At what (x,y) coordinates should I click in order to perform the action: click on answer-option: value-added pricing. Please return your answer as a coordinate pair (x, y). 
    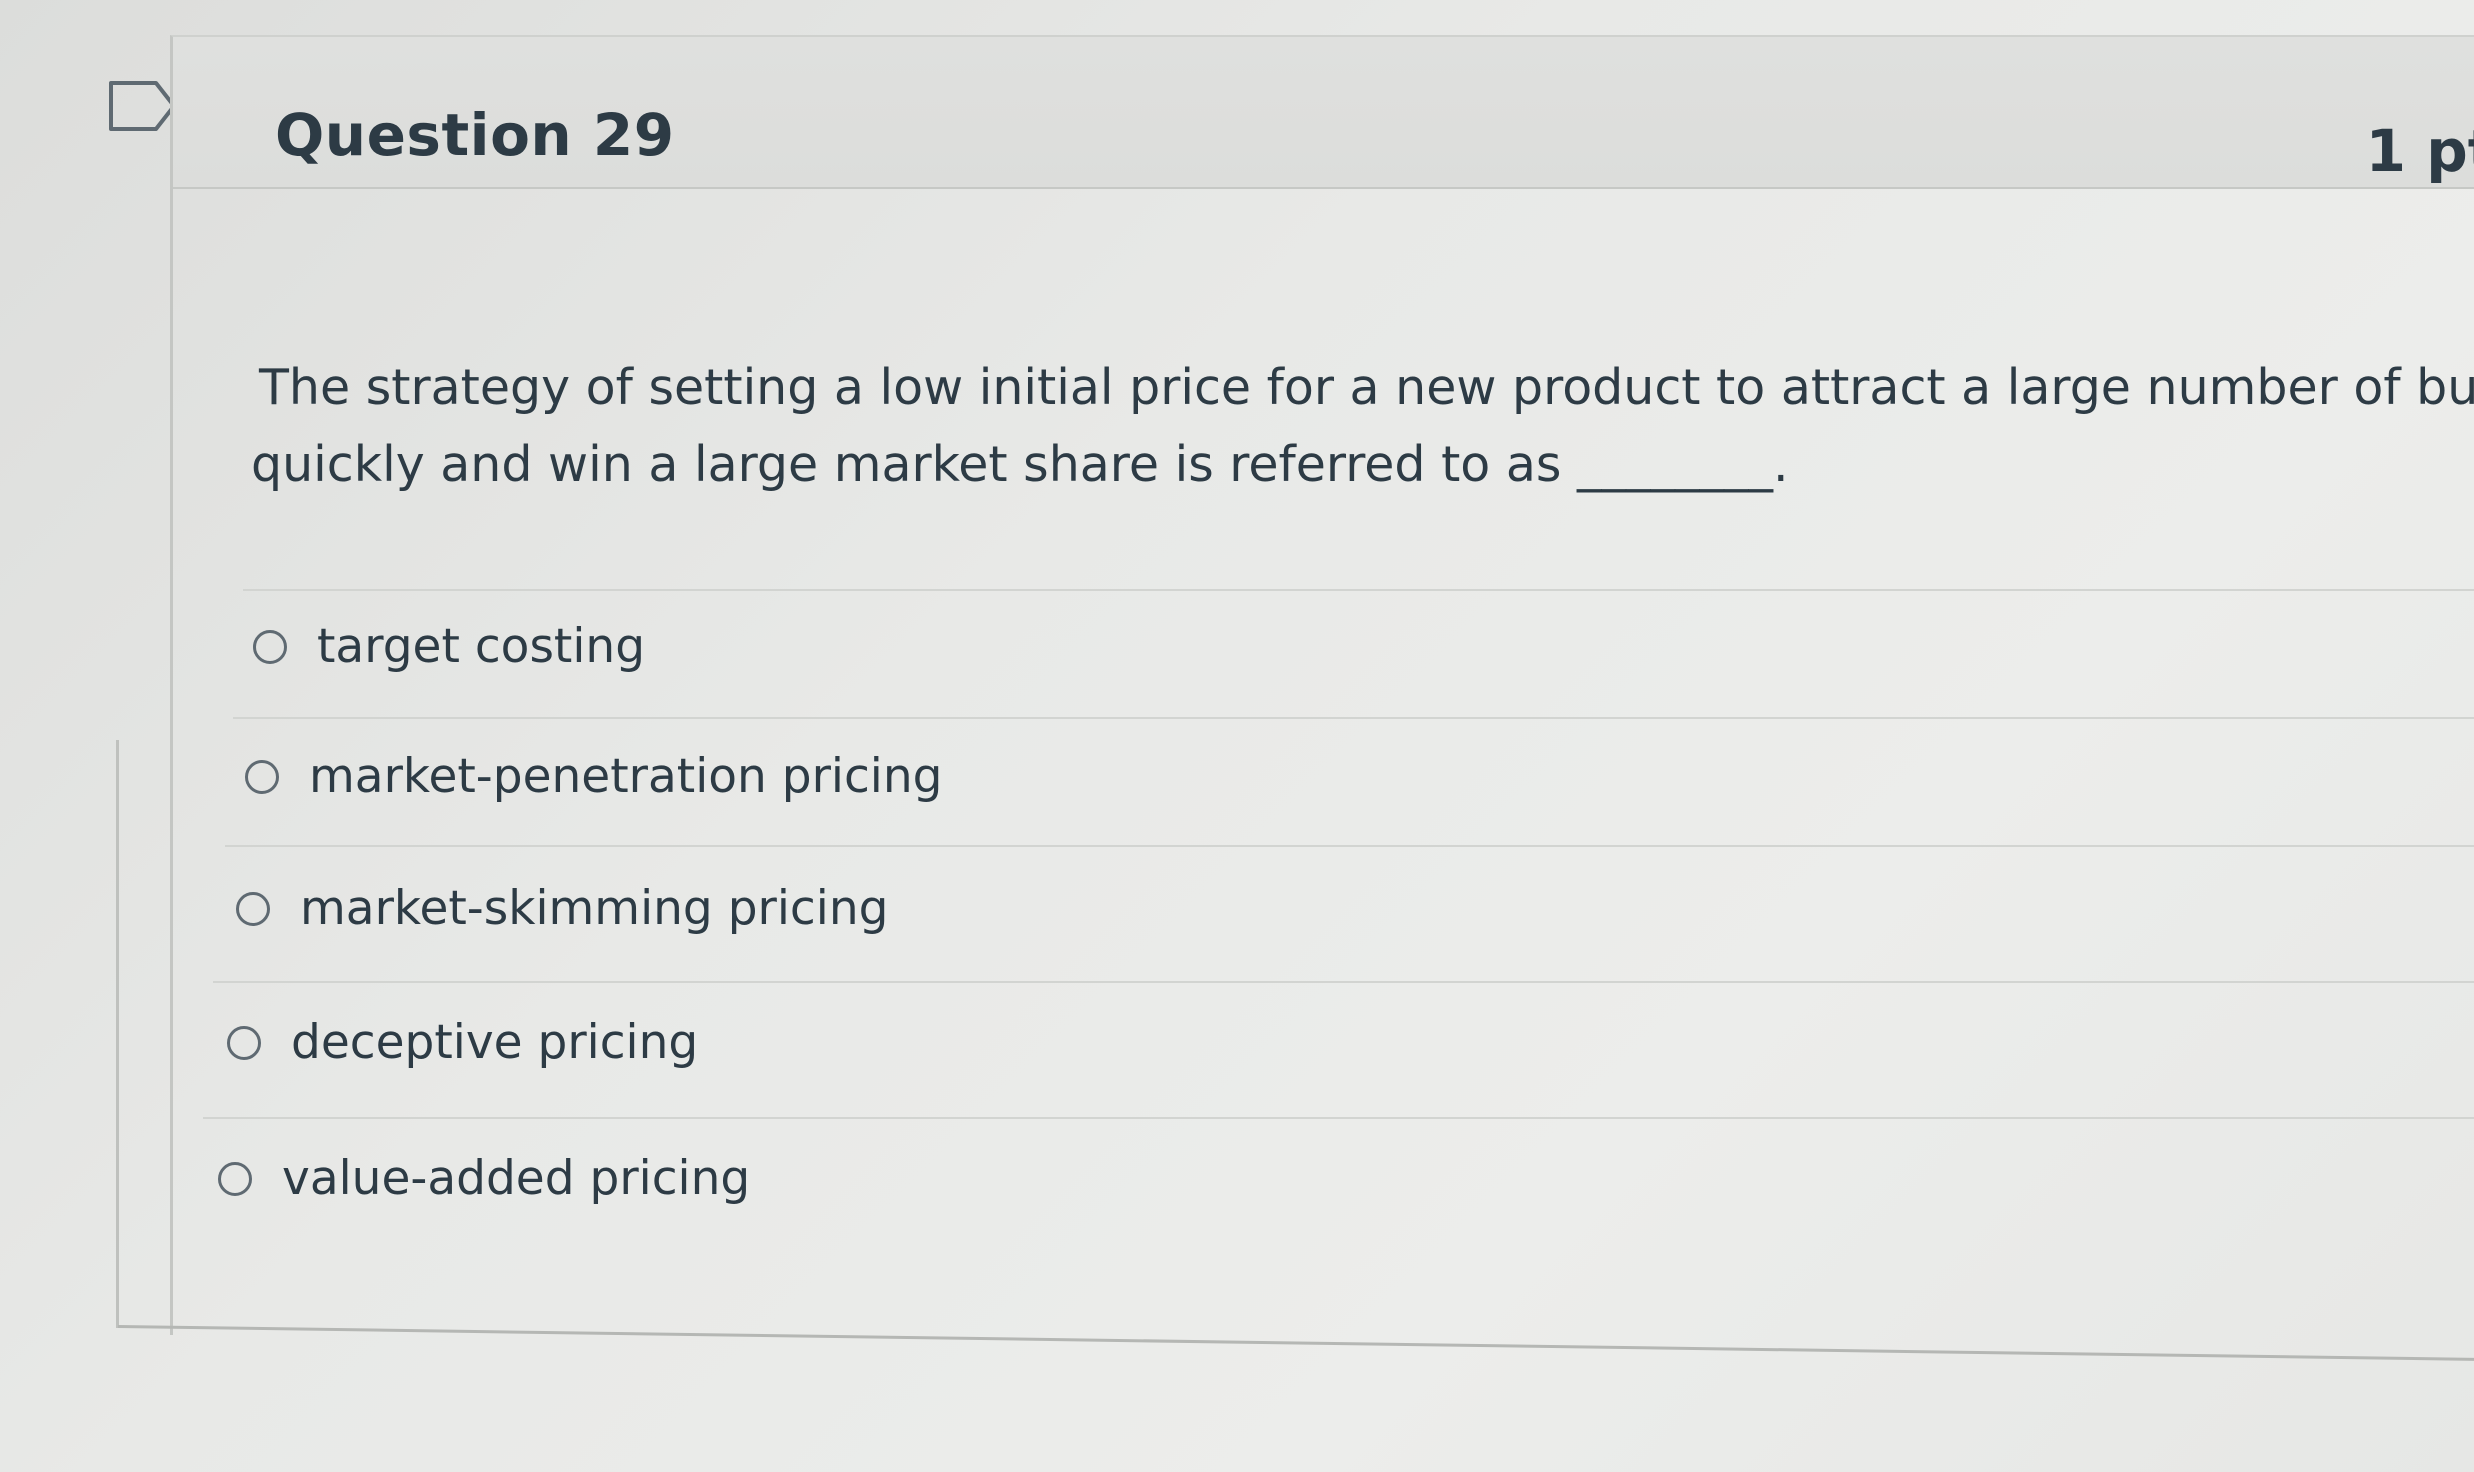
    Looking at the image, I should click on (484, 1178).